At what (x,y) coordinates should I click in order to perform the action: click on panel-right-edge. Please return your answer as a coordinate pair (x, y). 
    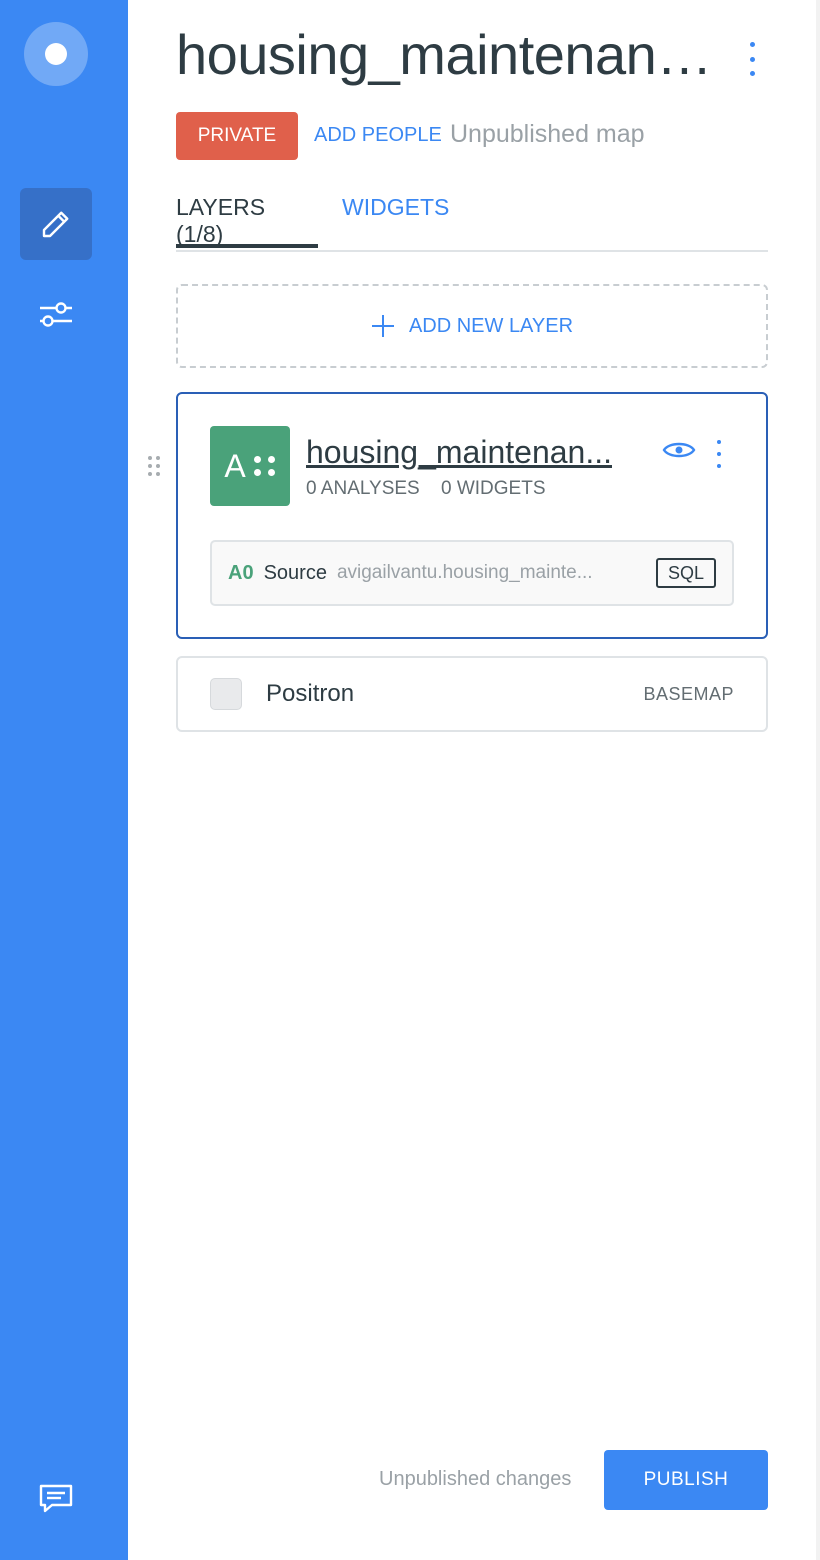
    Looking at the image, I should click on (818, 780).